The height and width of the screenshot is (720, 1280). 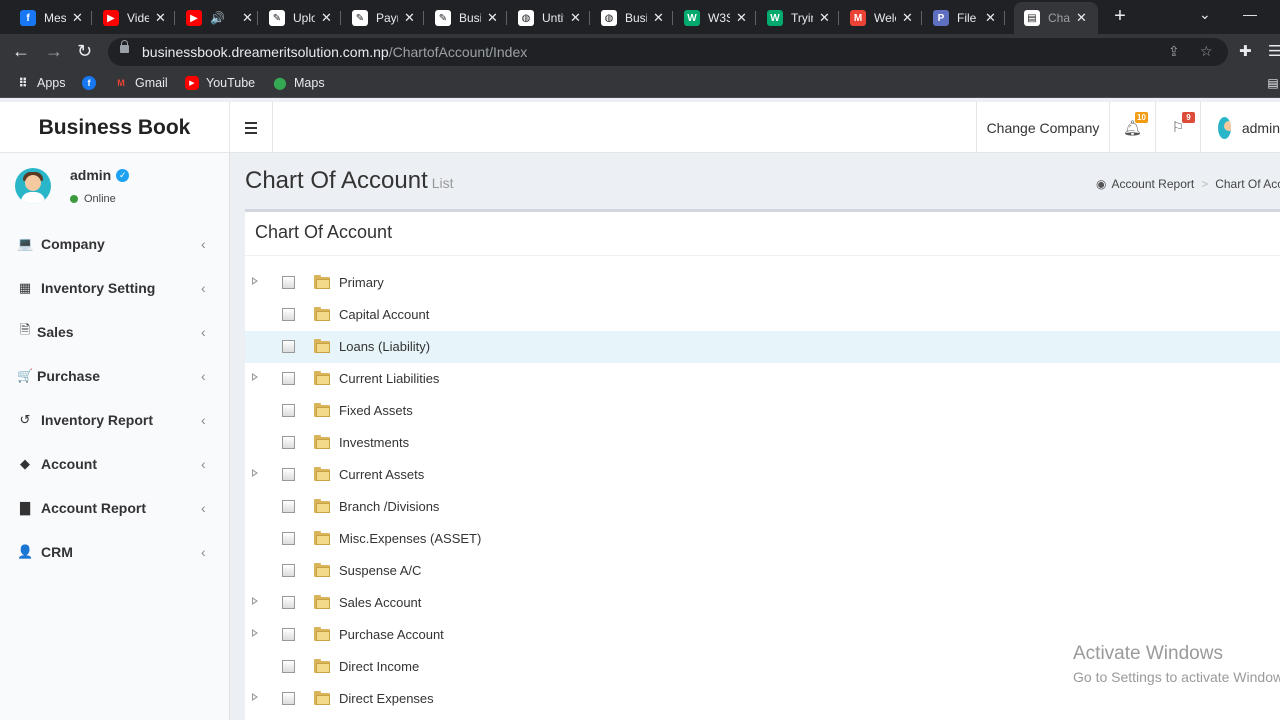 What do you see at coordinates (389, 378) in the screenshot?
I see `tree-node-label: Current Liabilities` at bounding box center [389, 378].